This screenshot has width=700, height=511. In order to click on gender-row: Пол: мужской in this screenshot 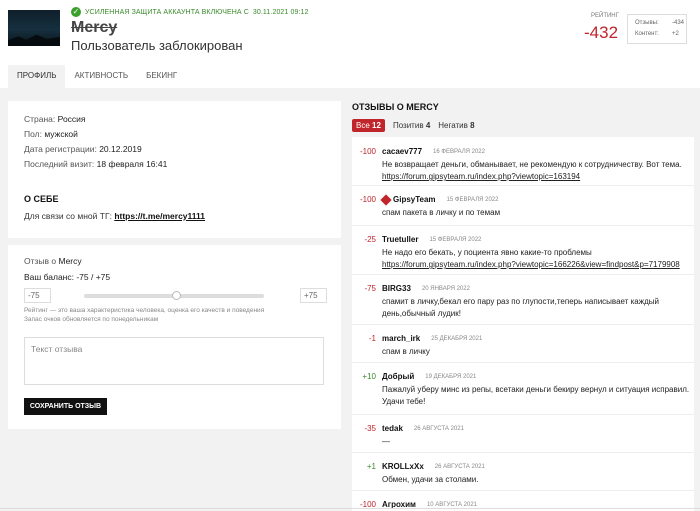, I will do `click(51, 134)`.